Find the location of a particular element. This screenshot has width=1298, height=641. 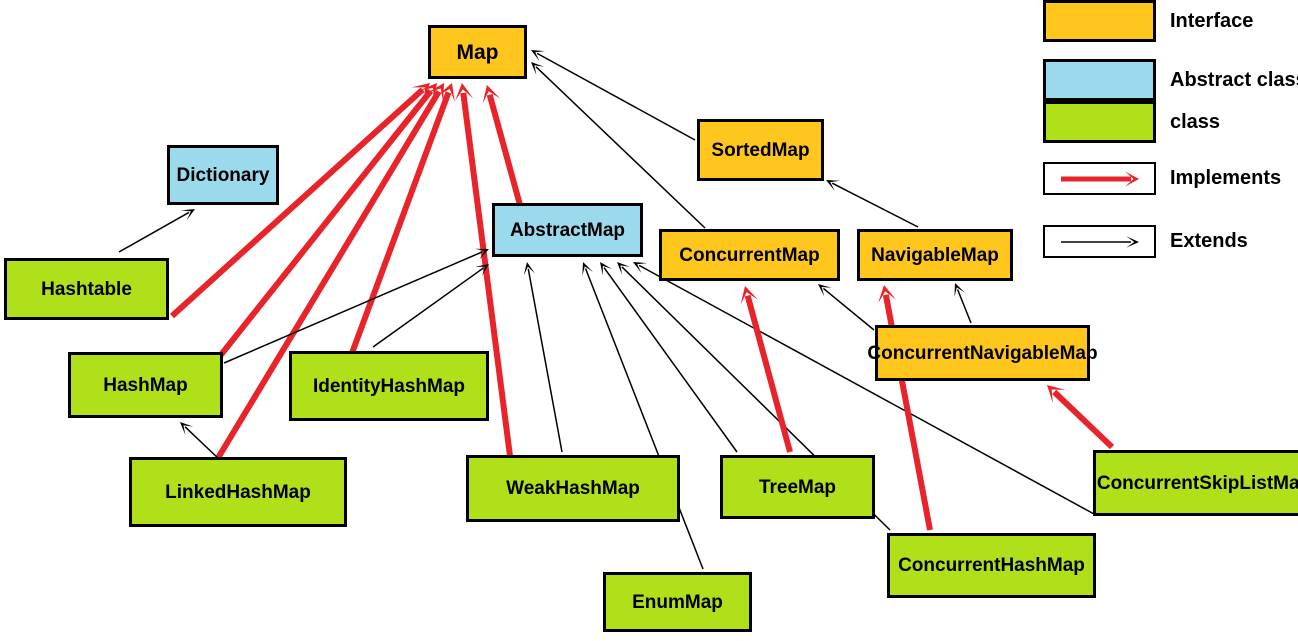

node-label: SortedMap is located at coordinates (760, 150).